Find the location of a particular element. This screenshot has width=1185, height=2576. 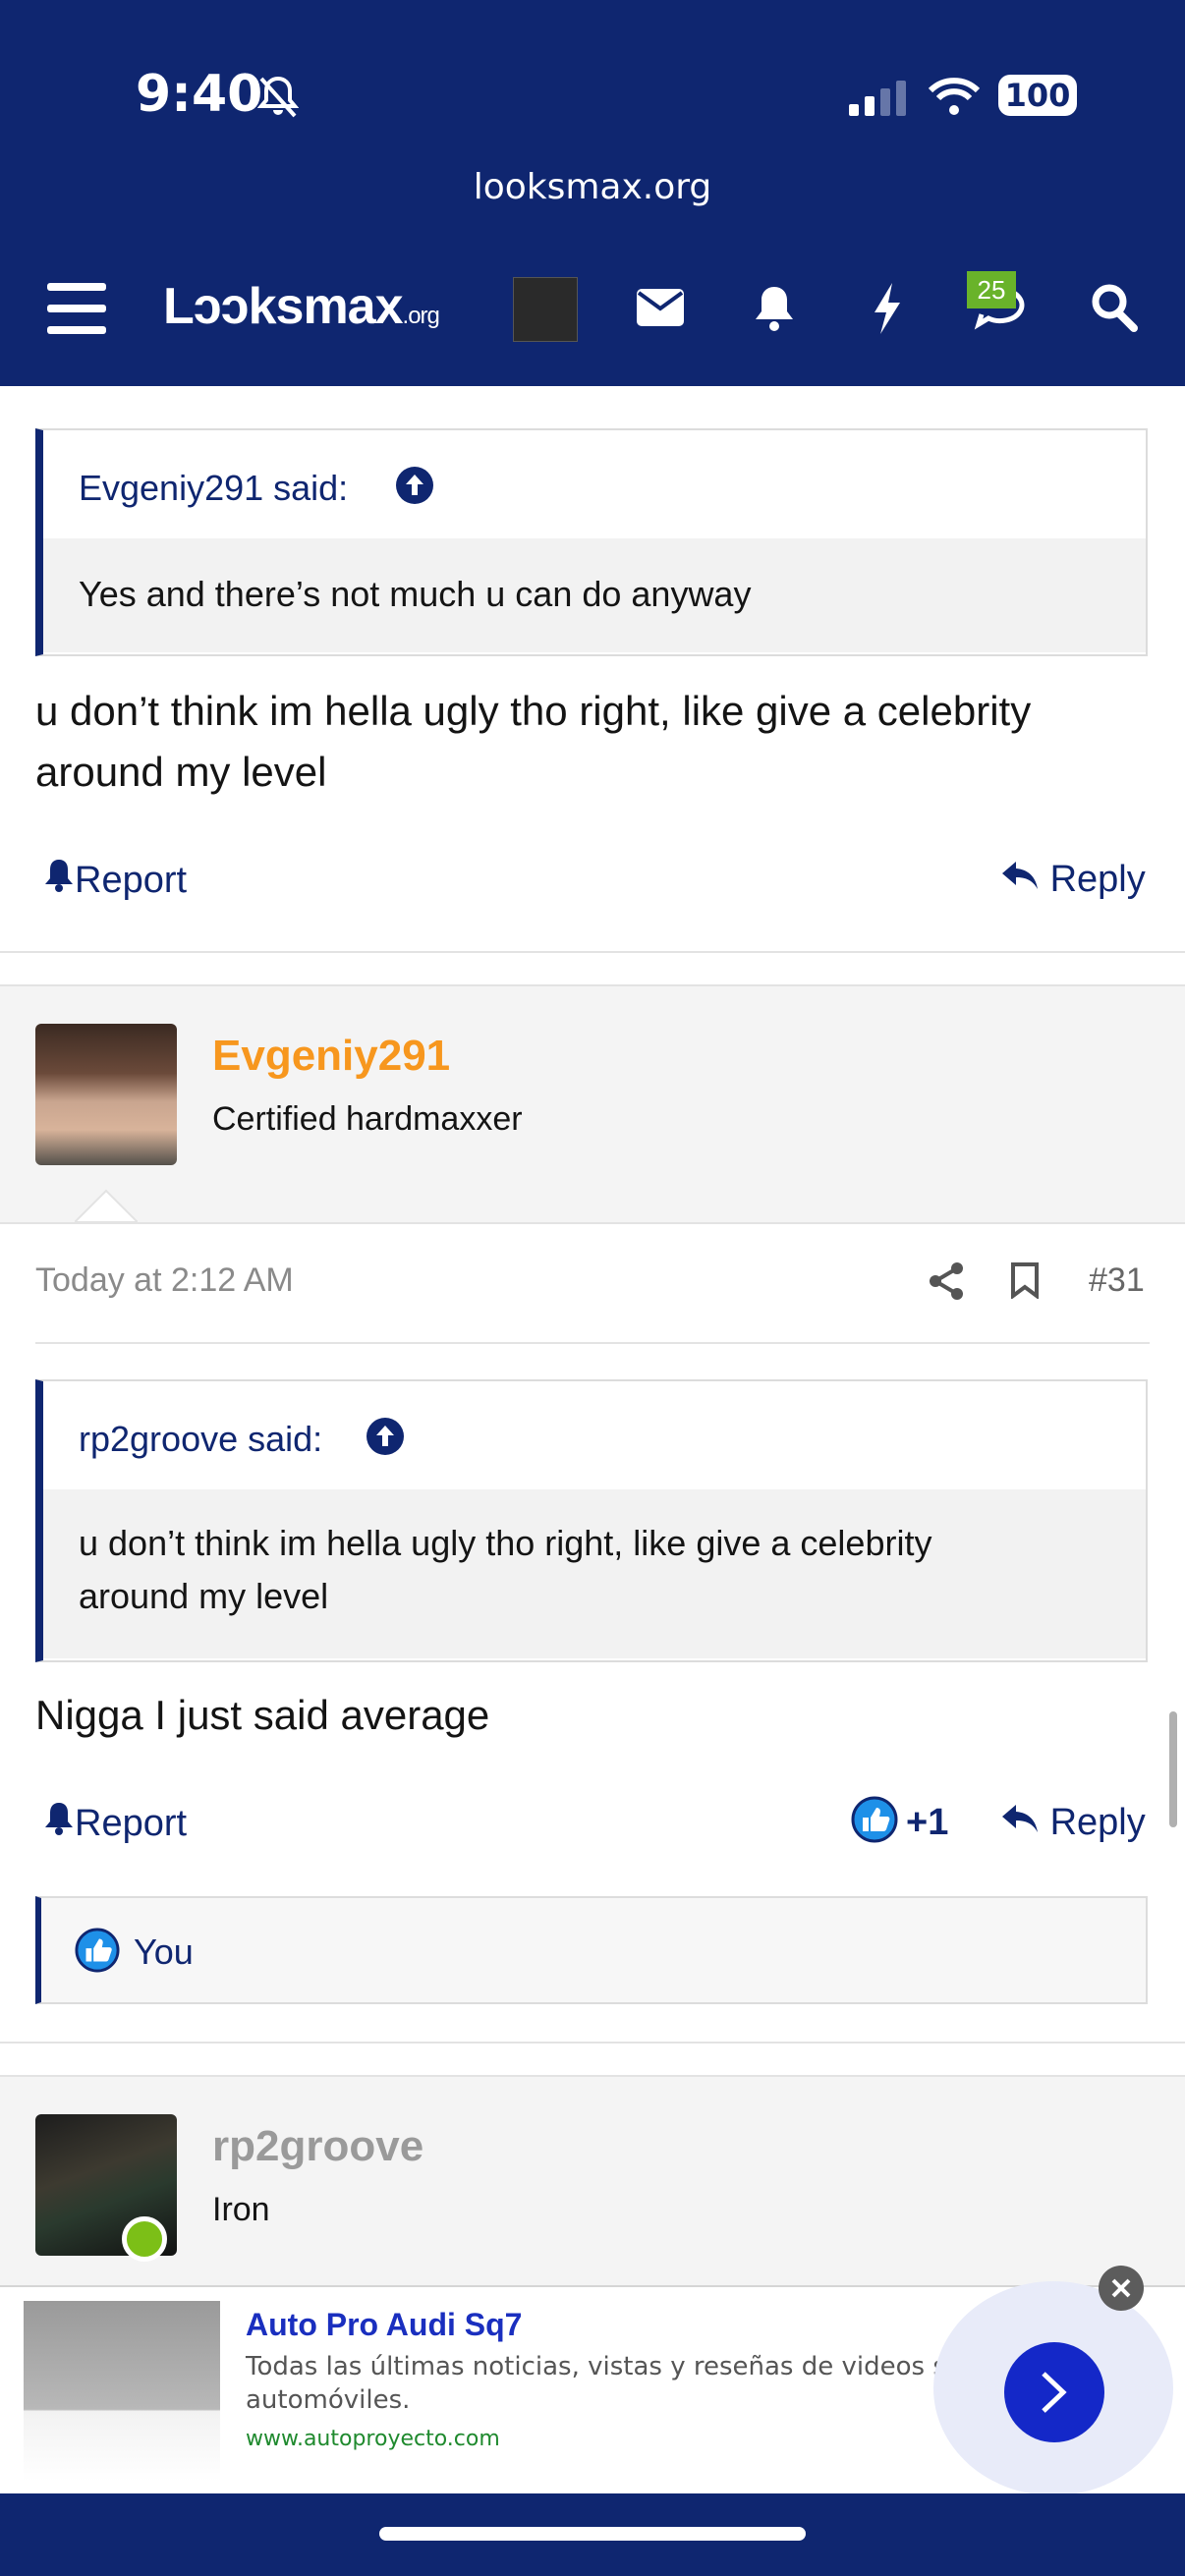

address-bar-url: looksmax.org is located at coordinates (592, 187).